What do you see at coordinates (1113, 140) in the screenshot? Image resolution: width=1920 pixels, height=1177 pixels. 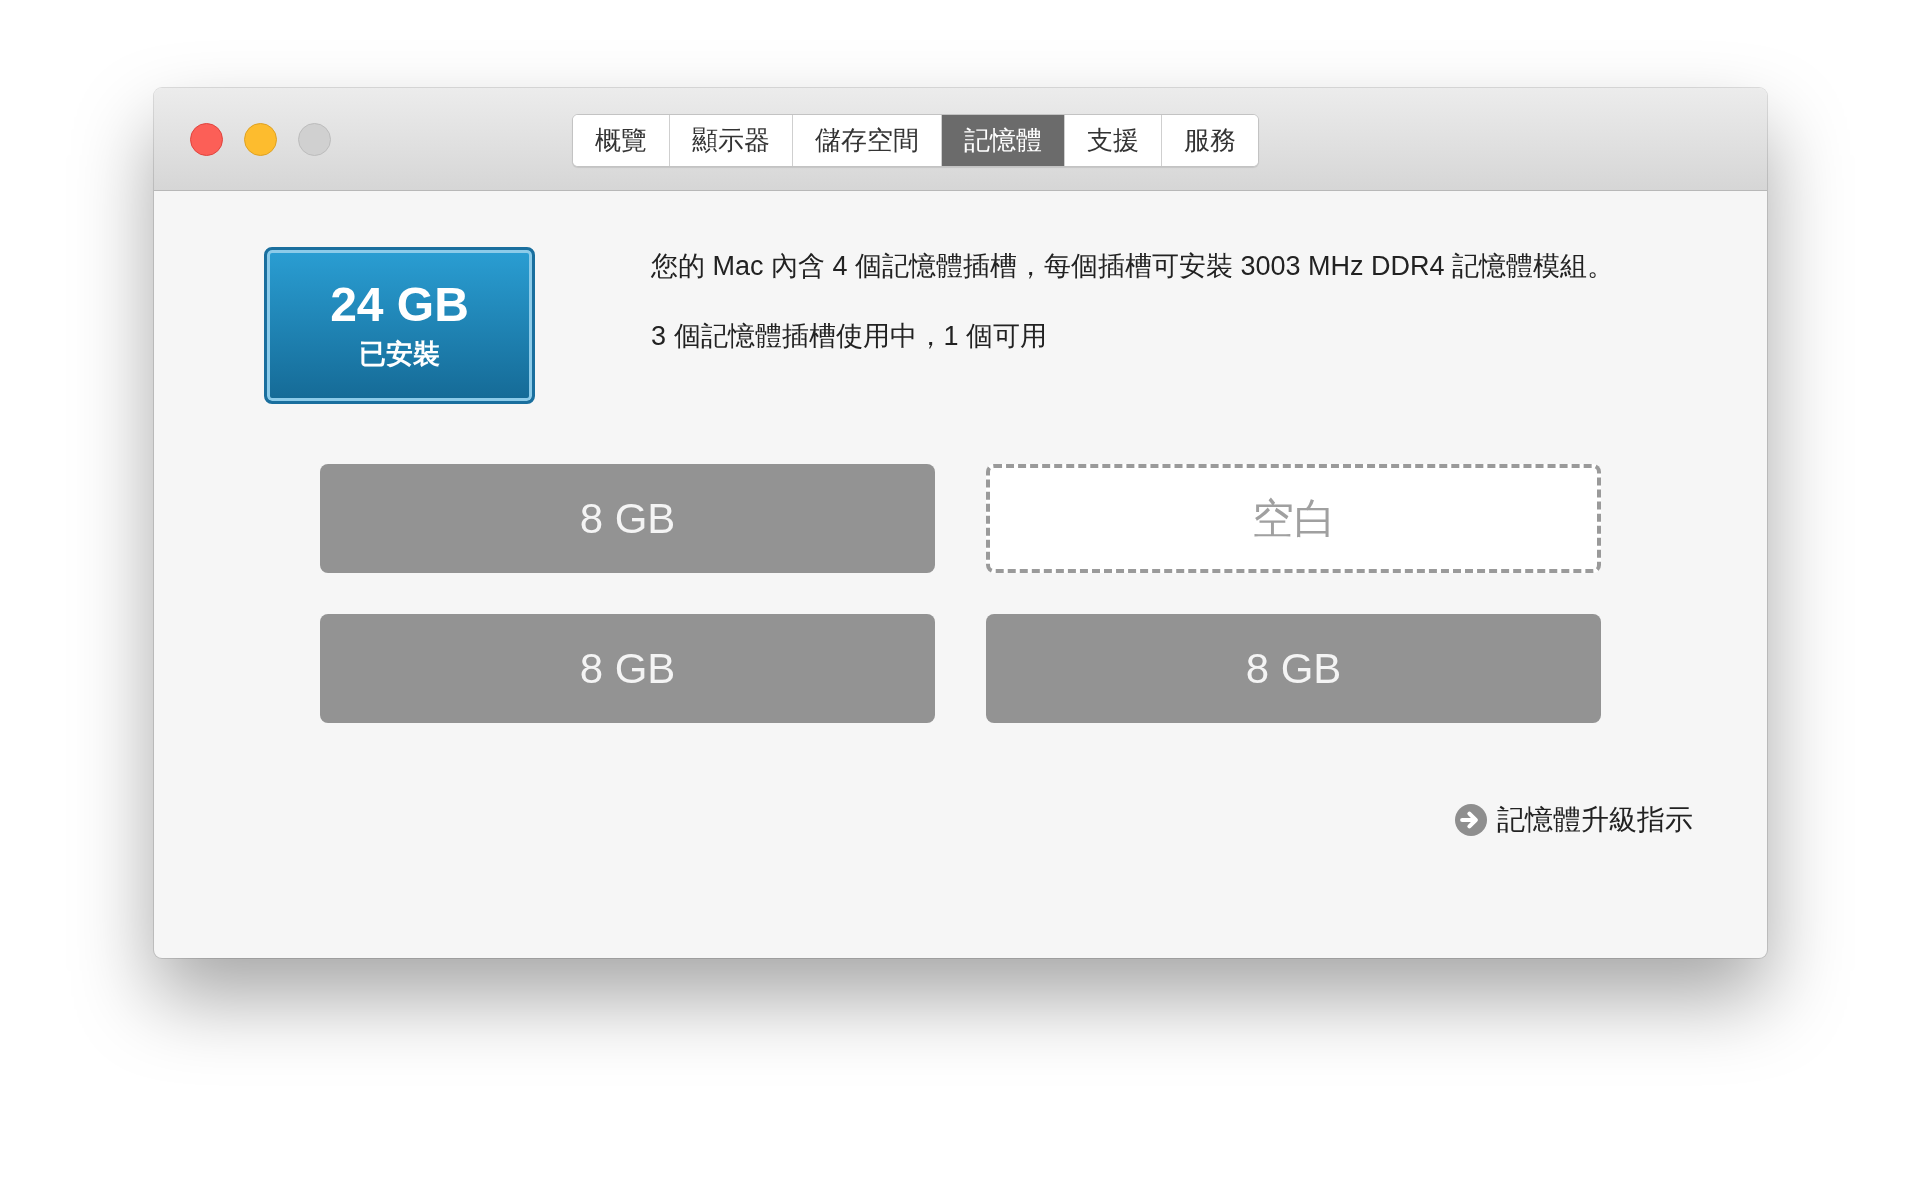 I see `tab: 支援` at bounding box center [1113, 140].